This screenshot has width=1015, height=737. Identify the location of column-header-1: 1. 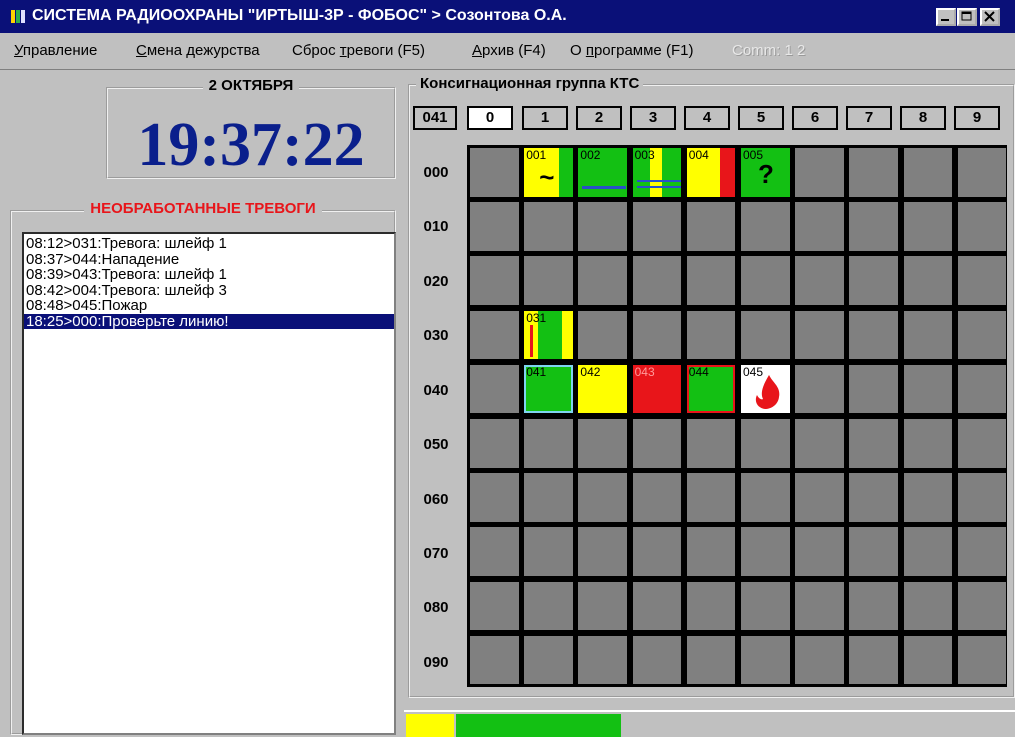
(545, 118).